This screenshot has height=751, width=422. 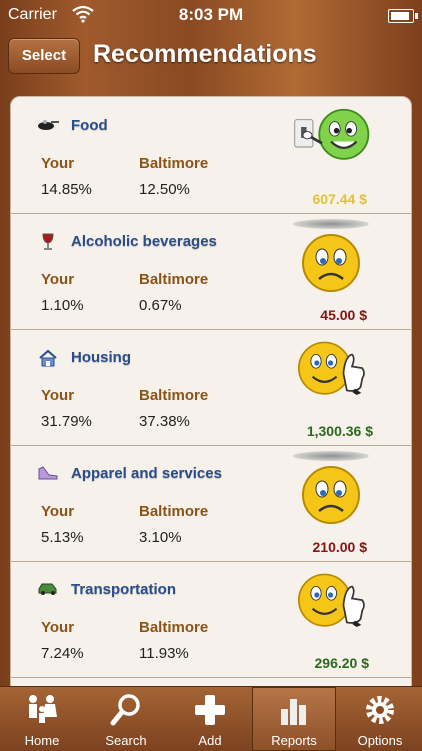 I want to click on bar-chart-icon, so click(x=293, y=712).